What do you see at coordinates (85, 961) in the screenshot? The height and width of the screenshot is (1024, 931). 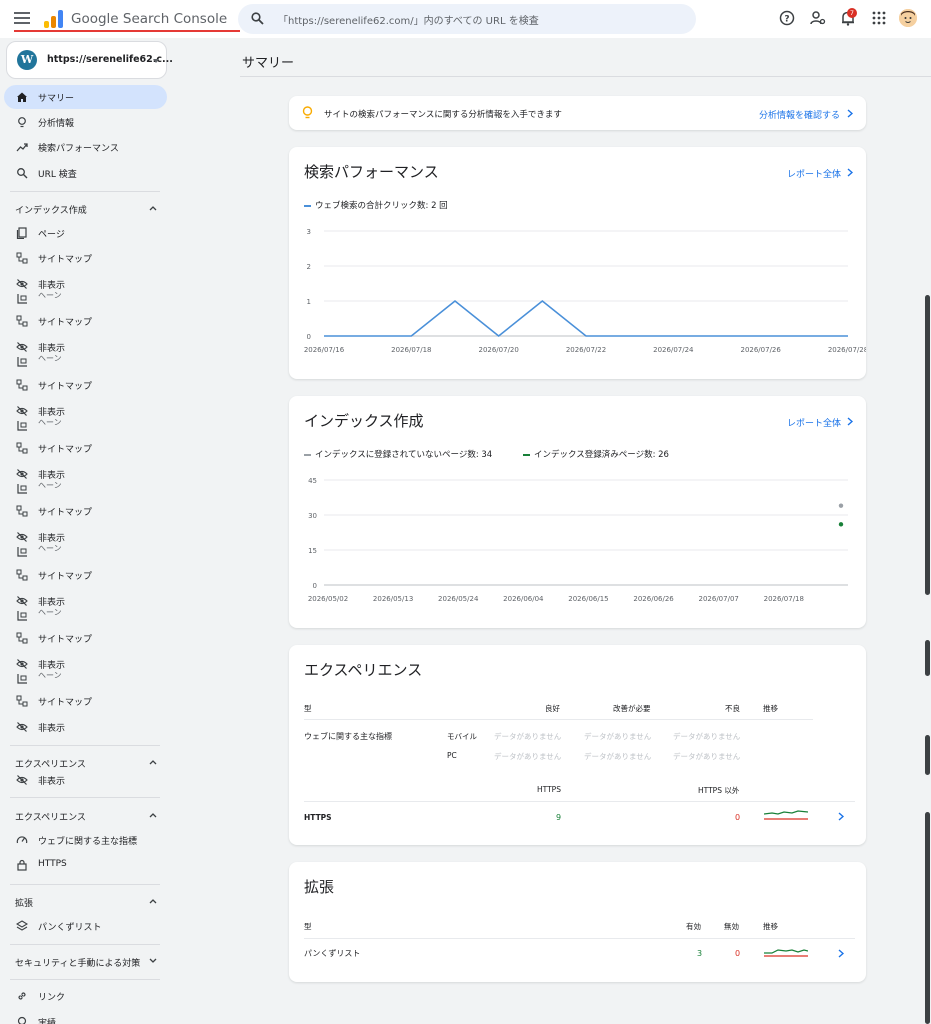 I see `section-security: セキュリティと手動による対策` at bounding box center [85, 961].